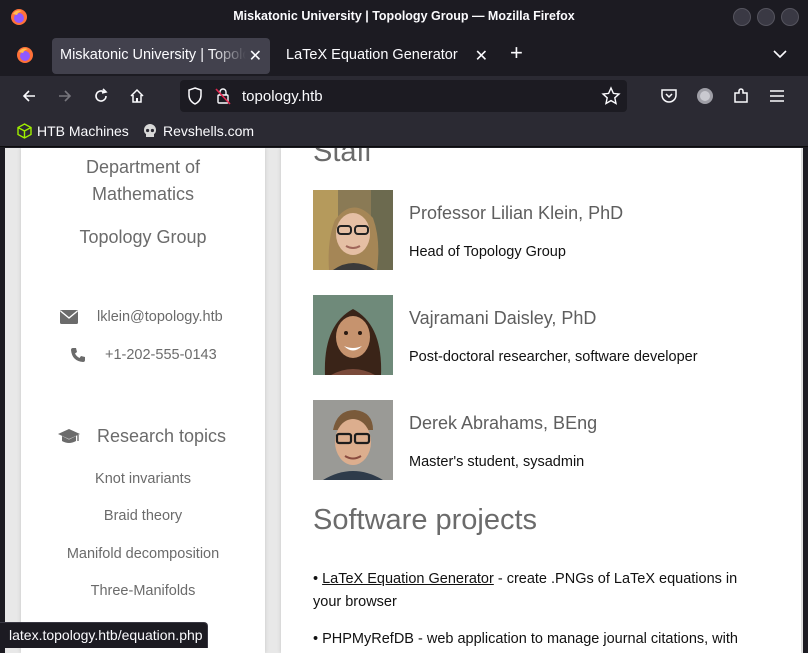  I want to click on graduation-cap-icon, so click(69, 435).